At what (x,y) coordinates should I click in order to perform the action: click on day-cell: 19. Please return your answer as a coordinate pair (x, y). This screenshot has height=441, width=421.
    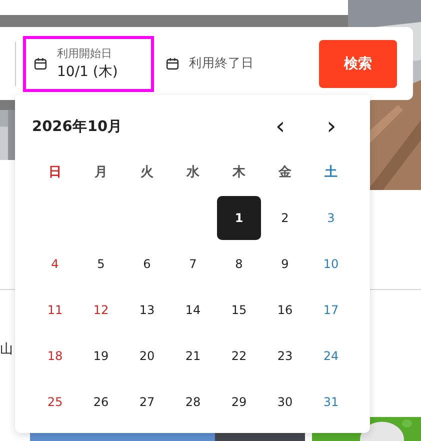
    Looking at the image, I should click on (101, 356).